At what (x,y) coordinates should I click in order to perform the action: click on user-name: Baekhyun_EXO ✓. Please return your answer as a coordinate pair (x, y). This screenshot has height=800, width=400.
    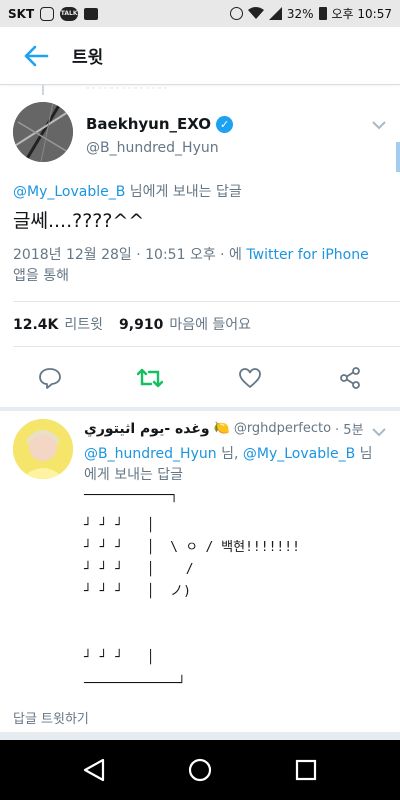
    Looking at the image, I should click on (160, 124).